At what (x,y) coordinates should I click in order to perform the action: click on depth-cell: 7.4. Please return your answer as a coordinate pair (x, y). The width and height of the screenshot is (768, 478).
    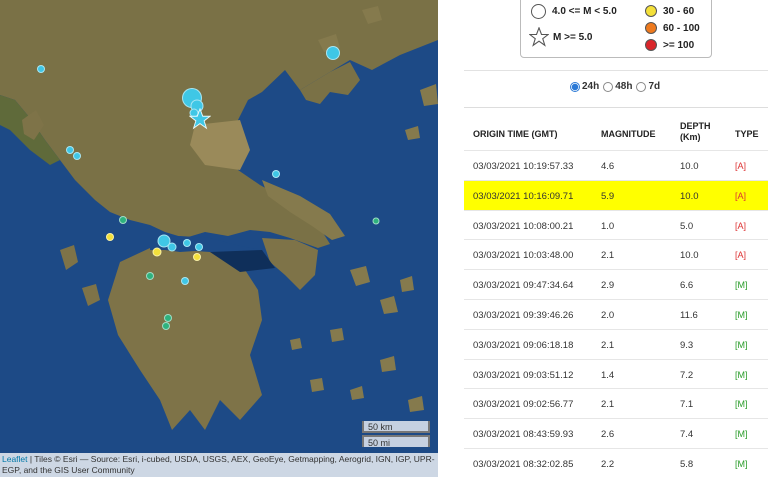
    Looking at the image, I should click on (687, 435).